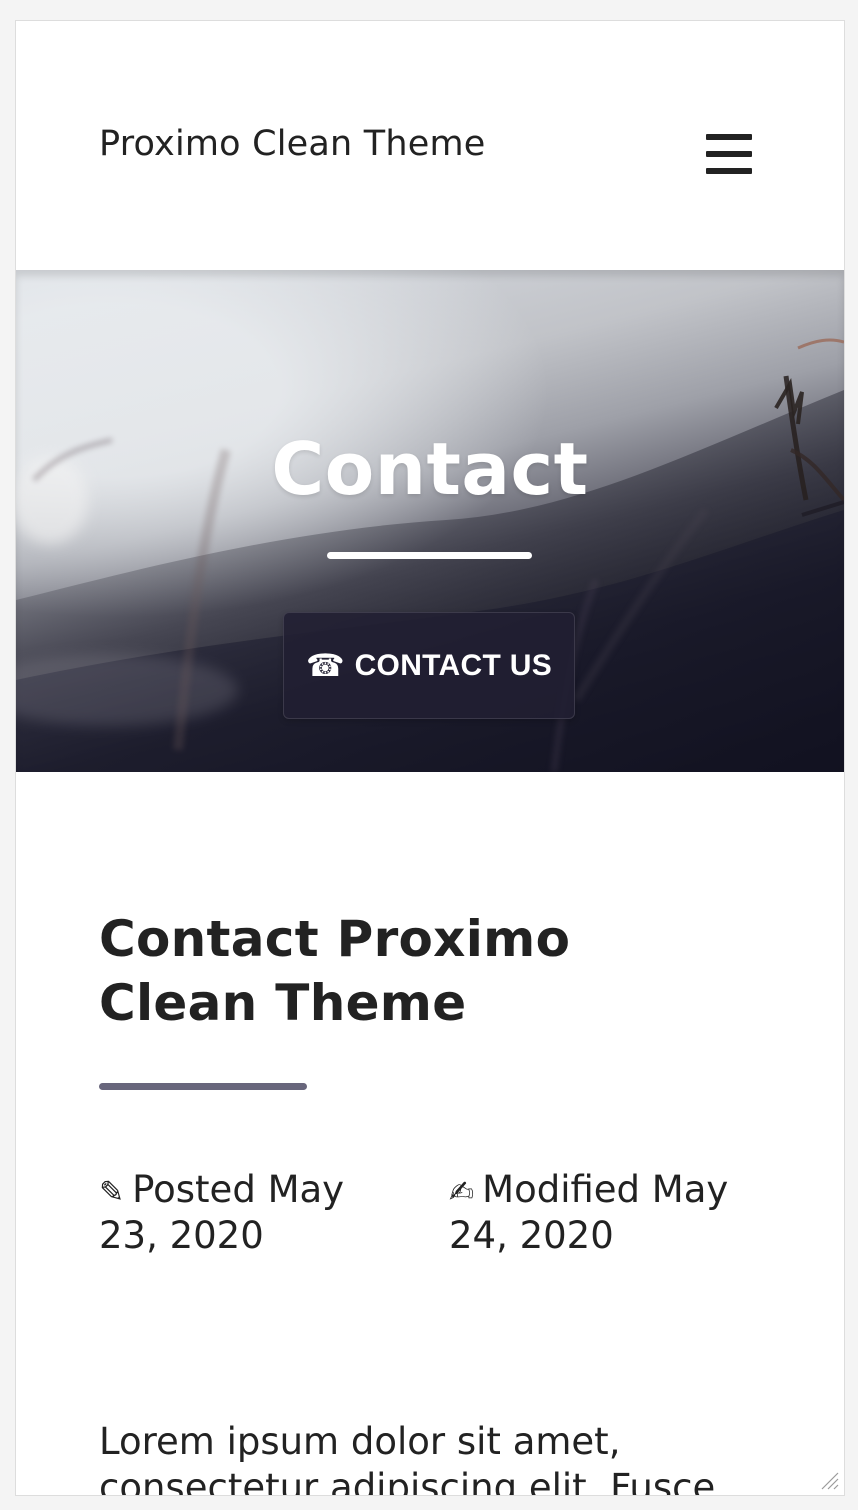 The width and height of the screenshot is (858, 1510). Describe the element at coordinates (828, 1479) in the screenshot. I see `resize-grip-icon` at that location.